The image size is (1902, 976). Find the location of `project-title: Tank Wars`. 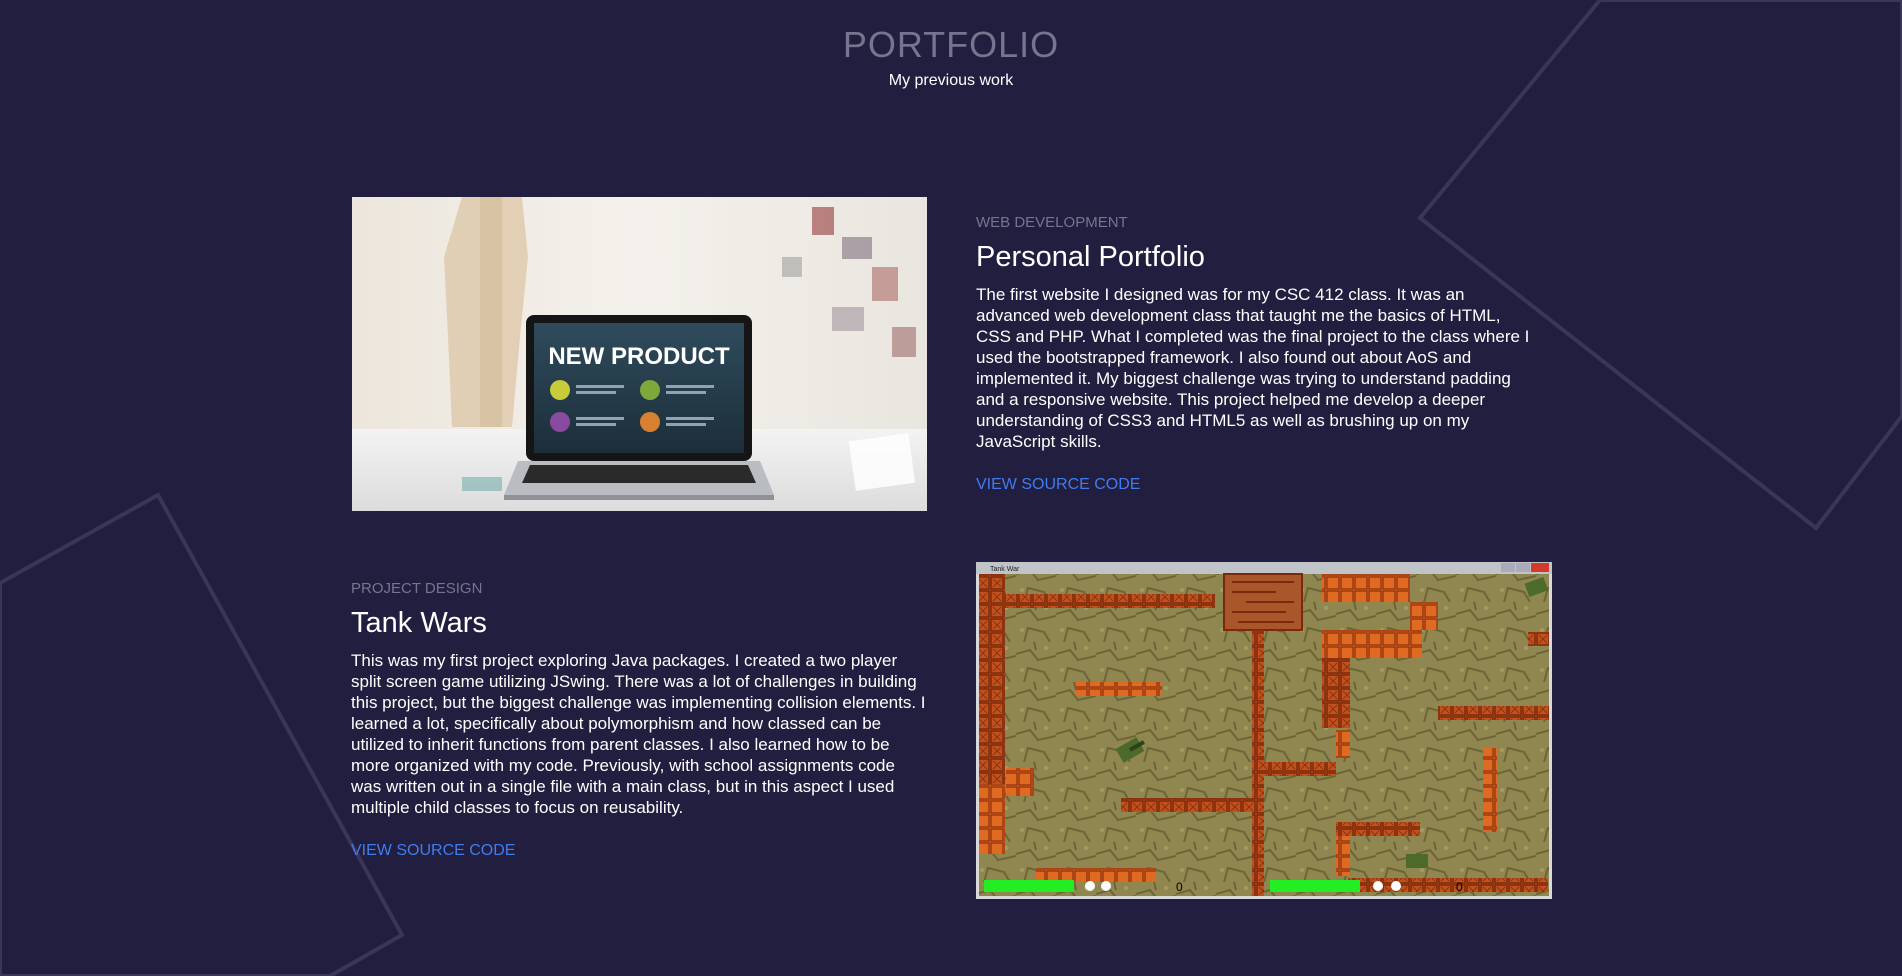

project-title: Tank Wars is located at coordinates (419, 623).